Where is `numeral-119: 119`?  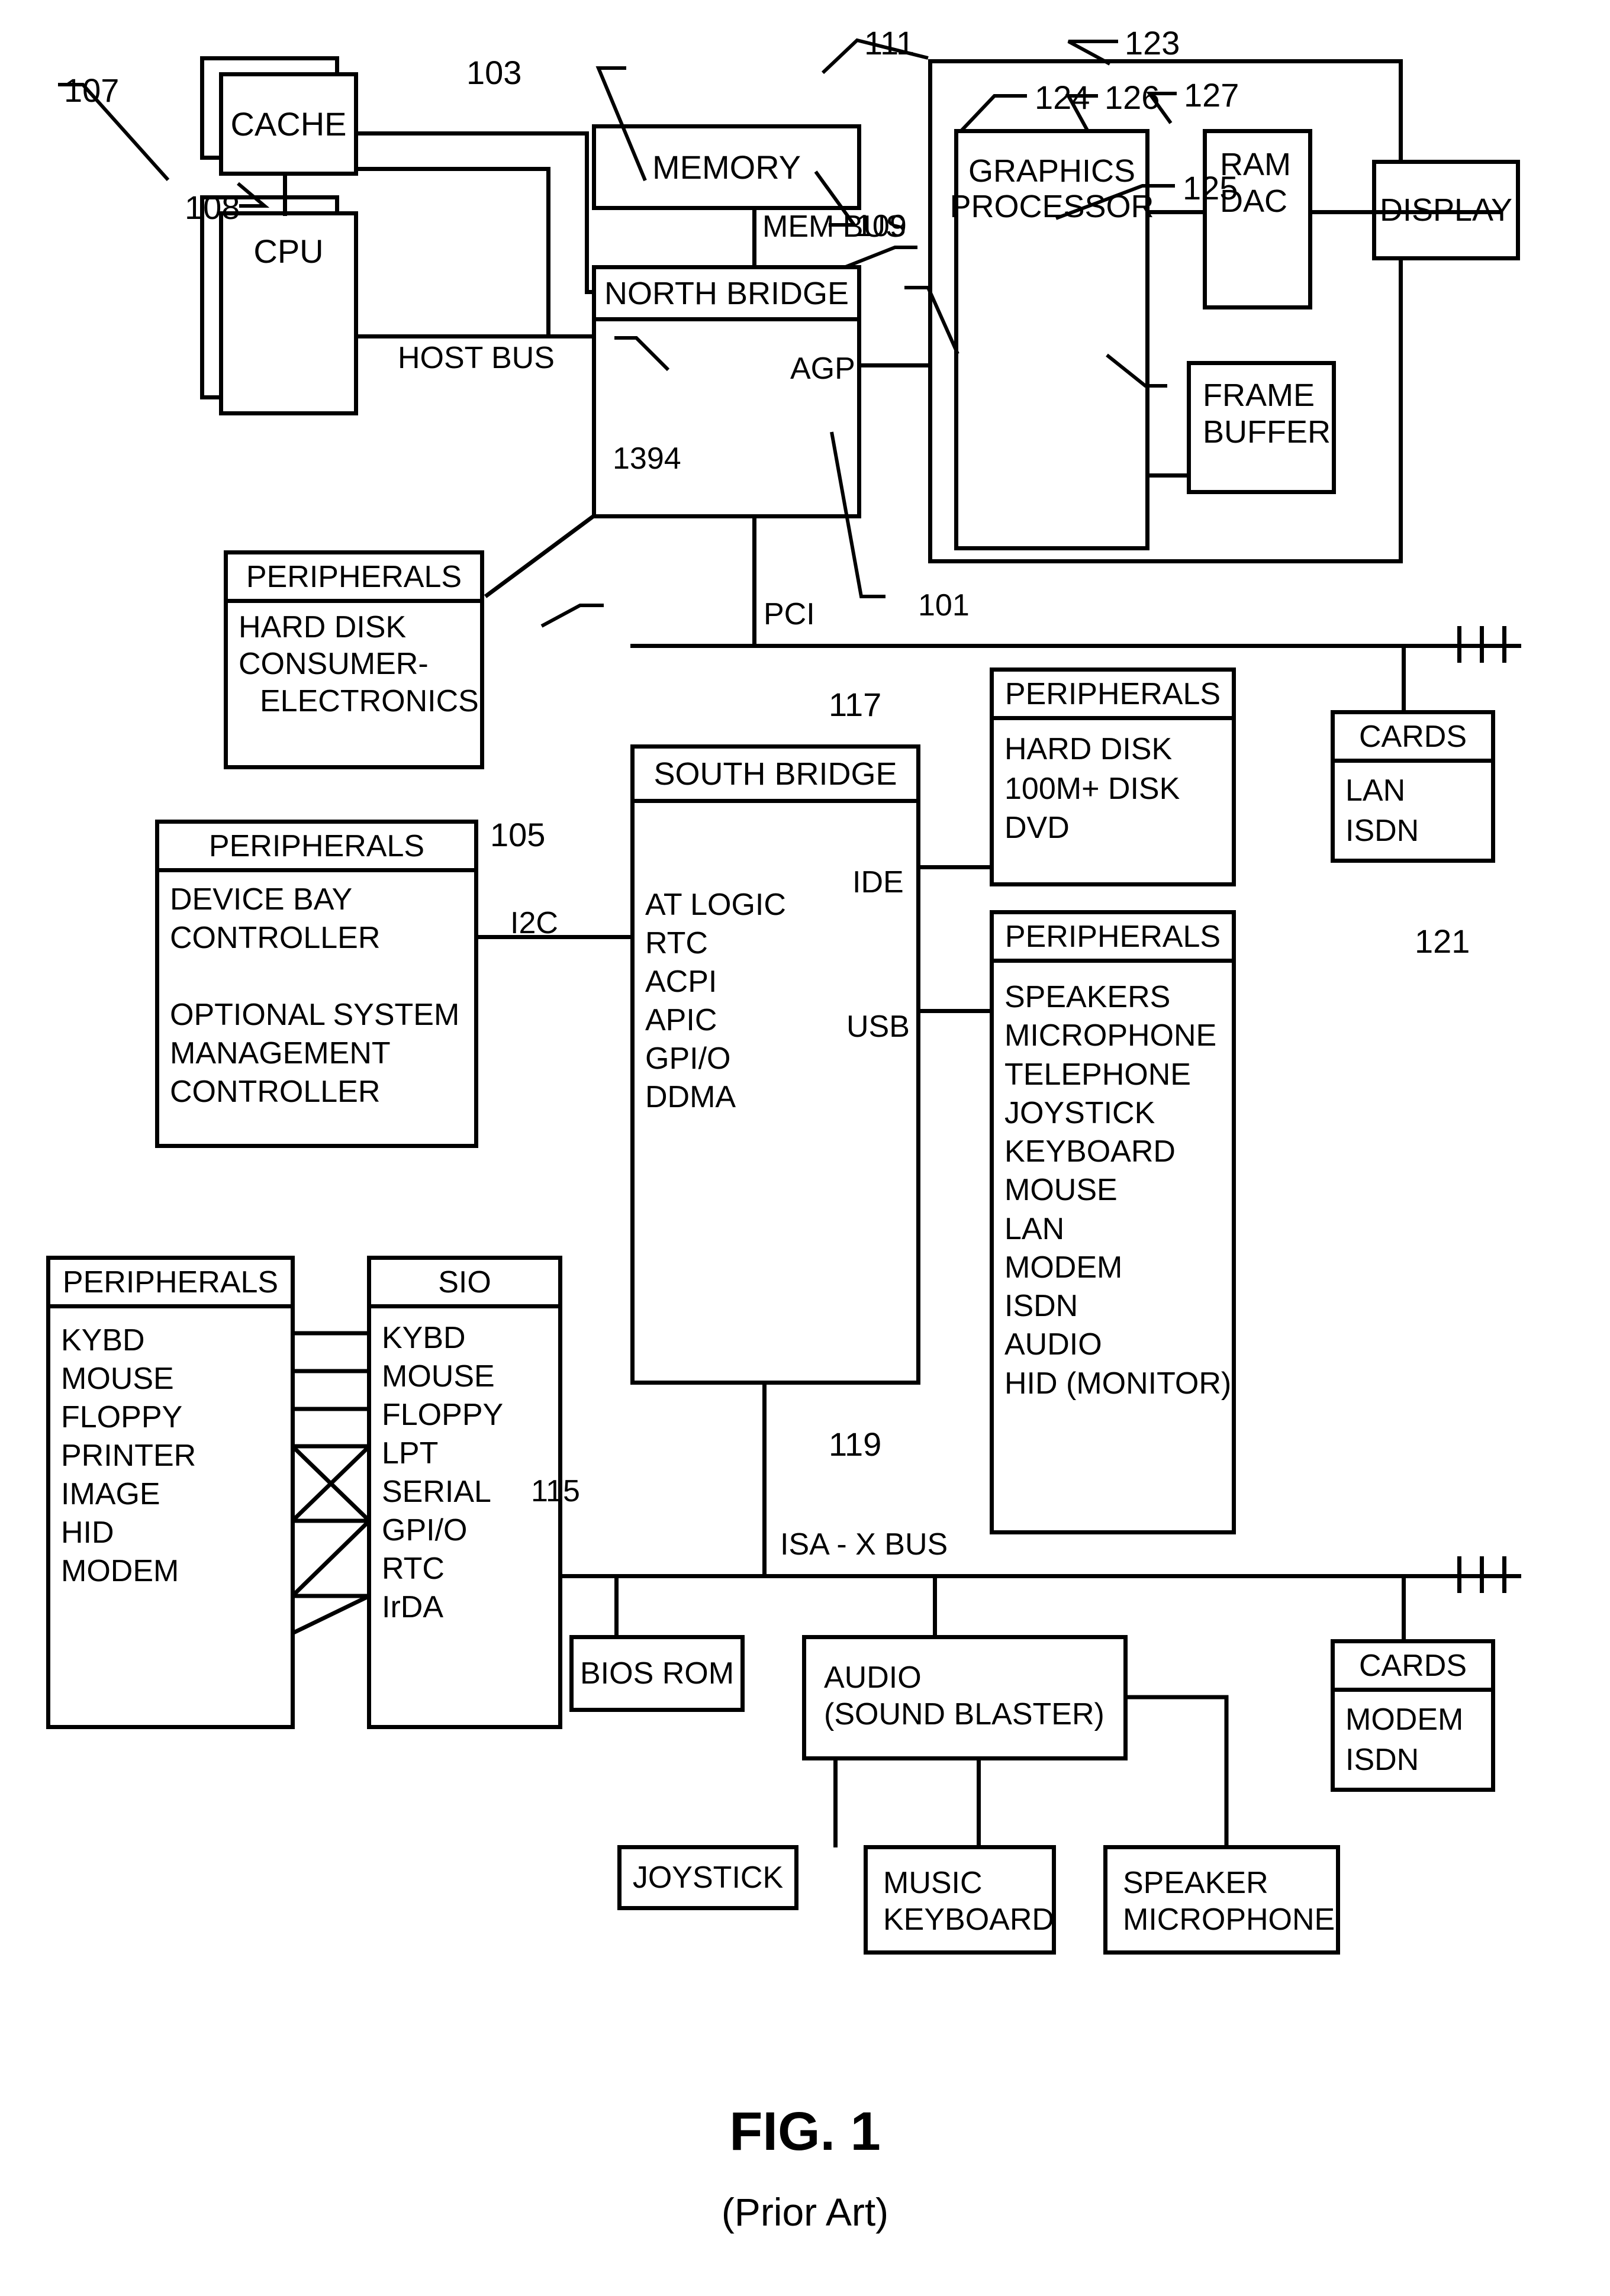
numeral-119: 119 is located at coordinates (855, 1444).